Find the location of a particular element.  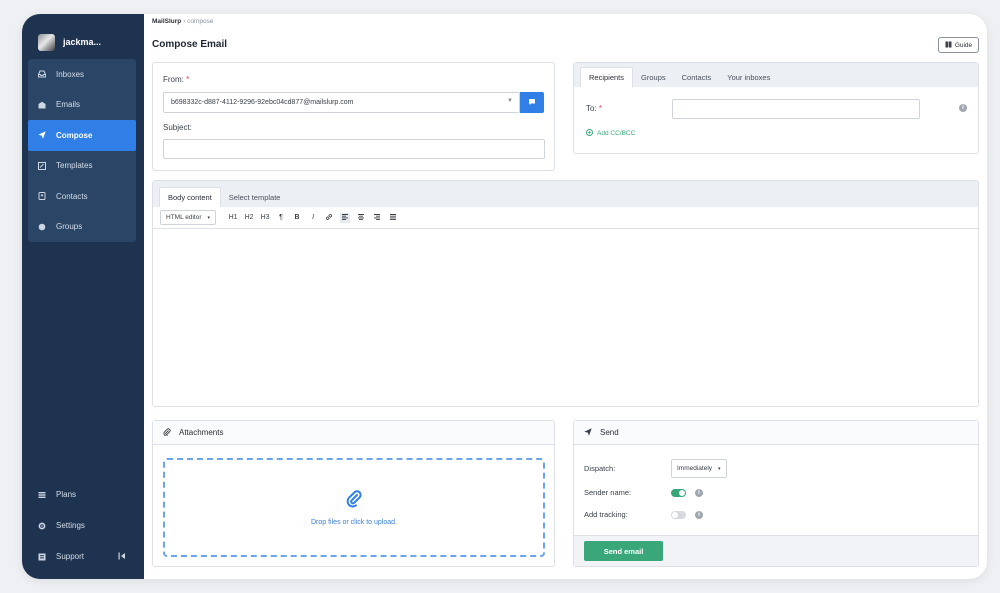

sidebar-item-label: Plans is located at coordinates (66, 494).